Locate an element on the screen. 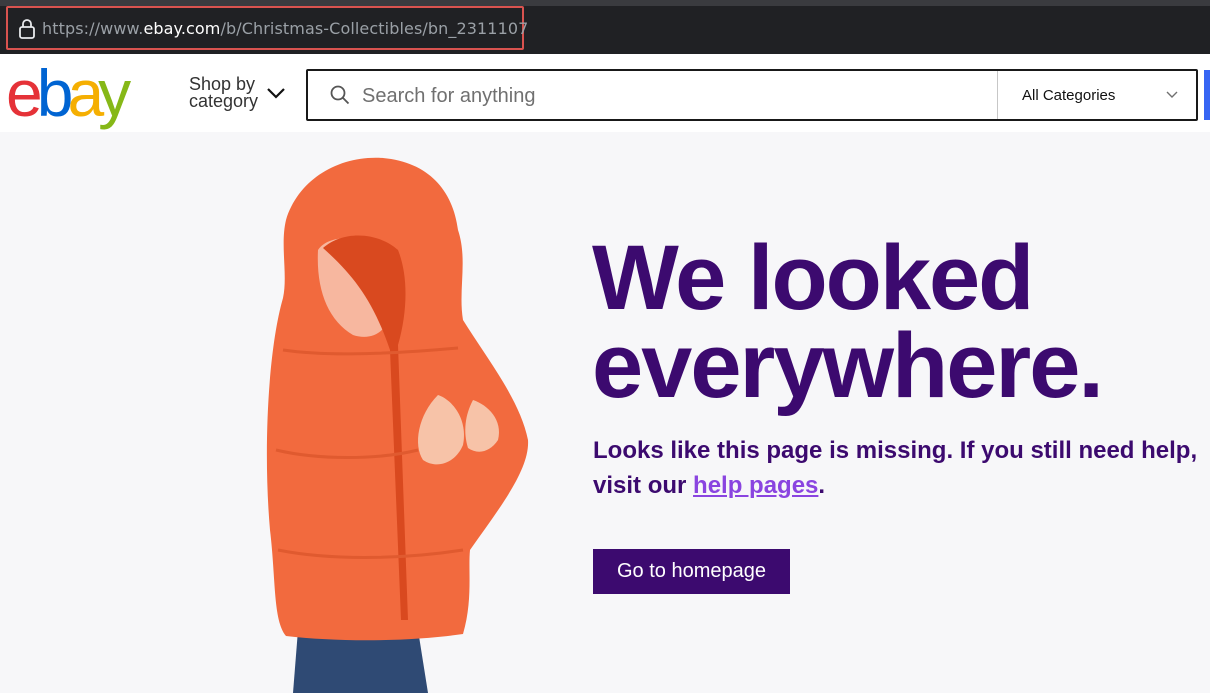 The height and width of the screenshot is (693, 1210). url-host: ebay.com is located at coordinates (182, 28).